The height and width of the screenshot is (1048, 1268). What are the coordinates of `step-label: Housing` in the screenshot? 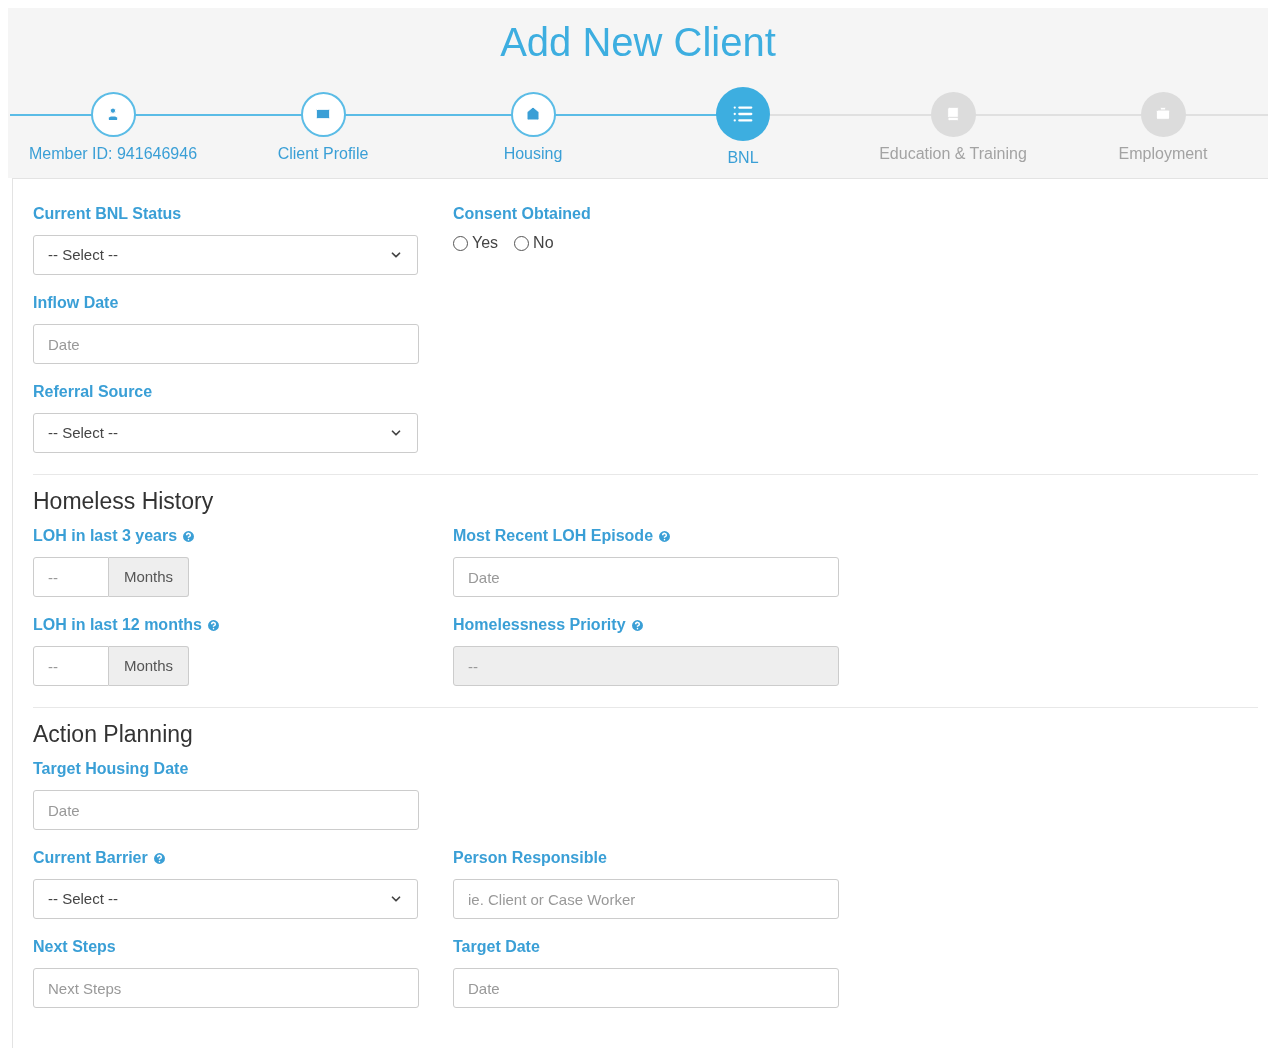 It's located at (533, 154).